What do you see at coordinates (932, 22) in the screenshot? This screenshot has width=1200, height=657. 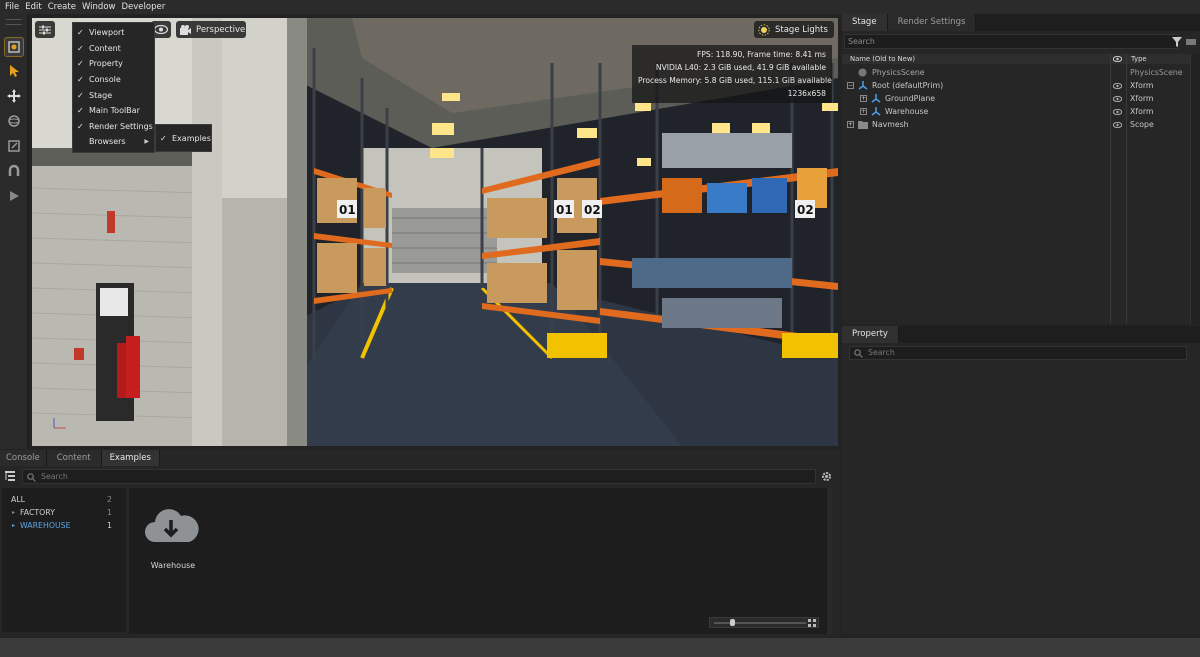 I see `tab-render-settings: Render Settings` at bounding box center [932, 22].